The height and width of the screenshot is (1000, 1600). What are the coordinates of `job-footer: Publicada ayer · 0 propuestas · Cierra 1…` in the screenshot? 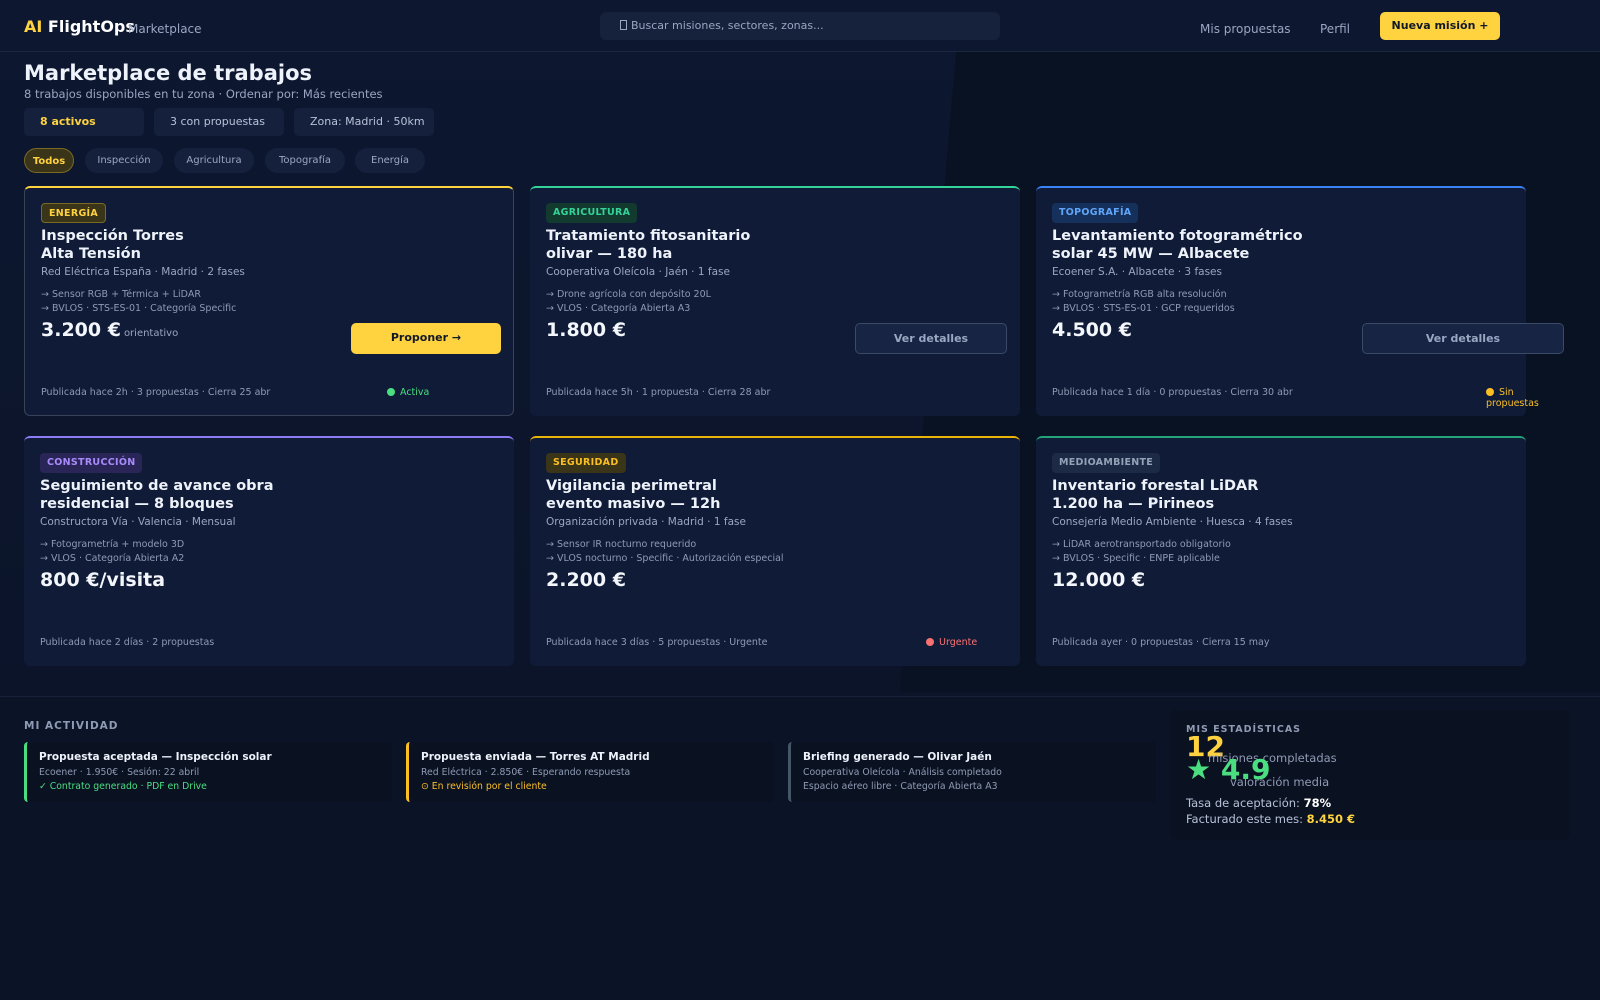 It's located at (1161, 642).